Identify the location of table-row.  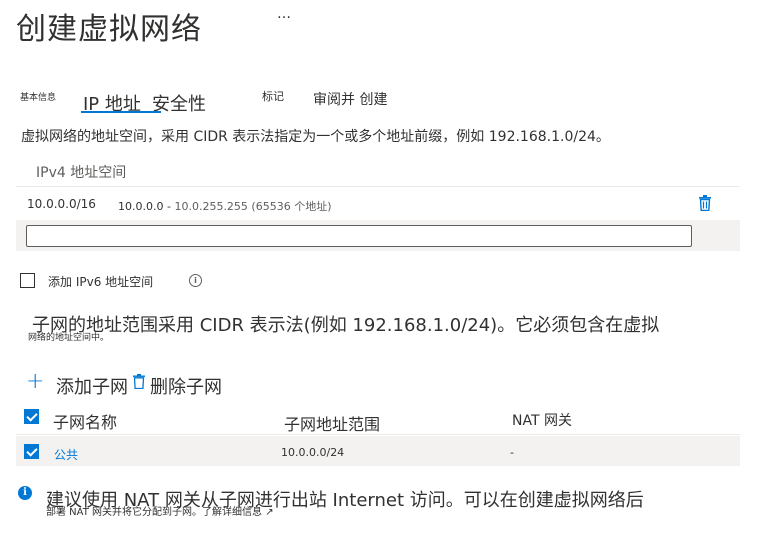
(378, 451).